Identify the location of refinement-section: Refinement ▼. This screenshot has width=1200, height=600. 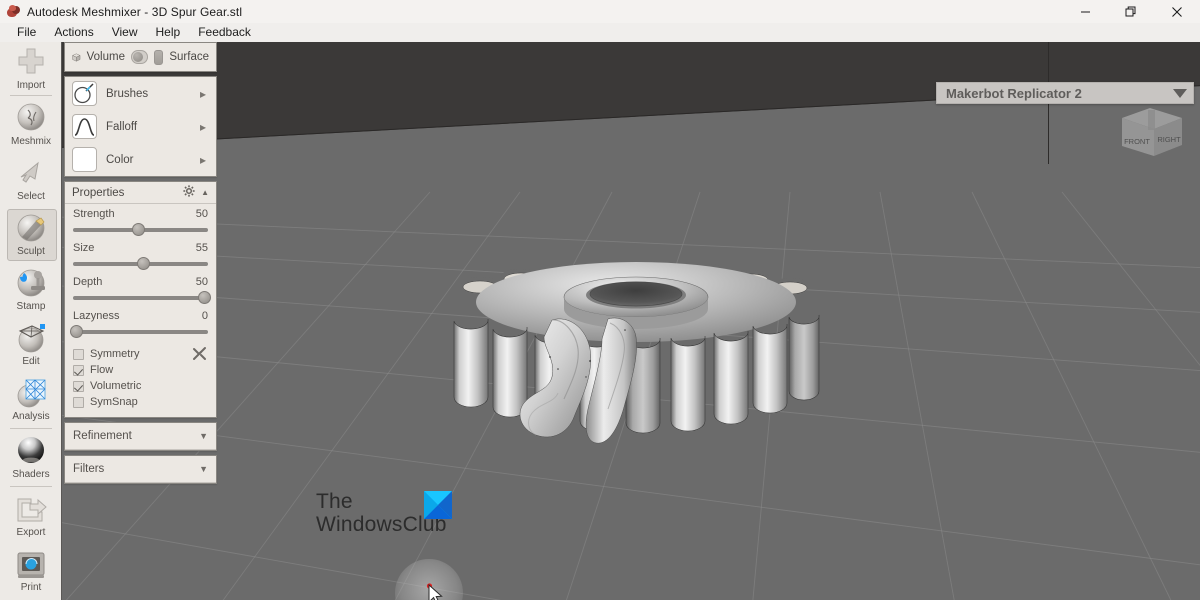
(140, 436).